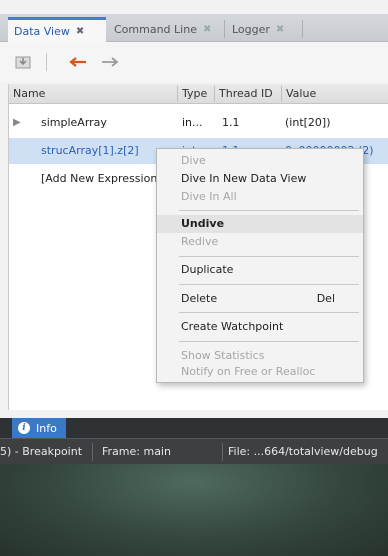 This screenshot has width=388, height=556. I want to click on info-icon: i, so click(24, 428).